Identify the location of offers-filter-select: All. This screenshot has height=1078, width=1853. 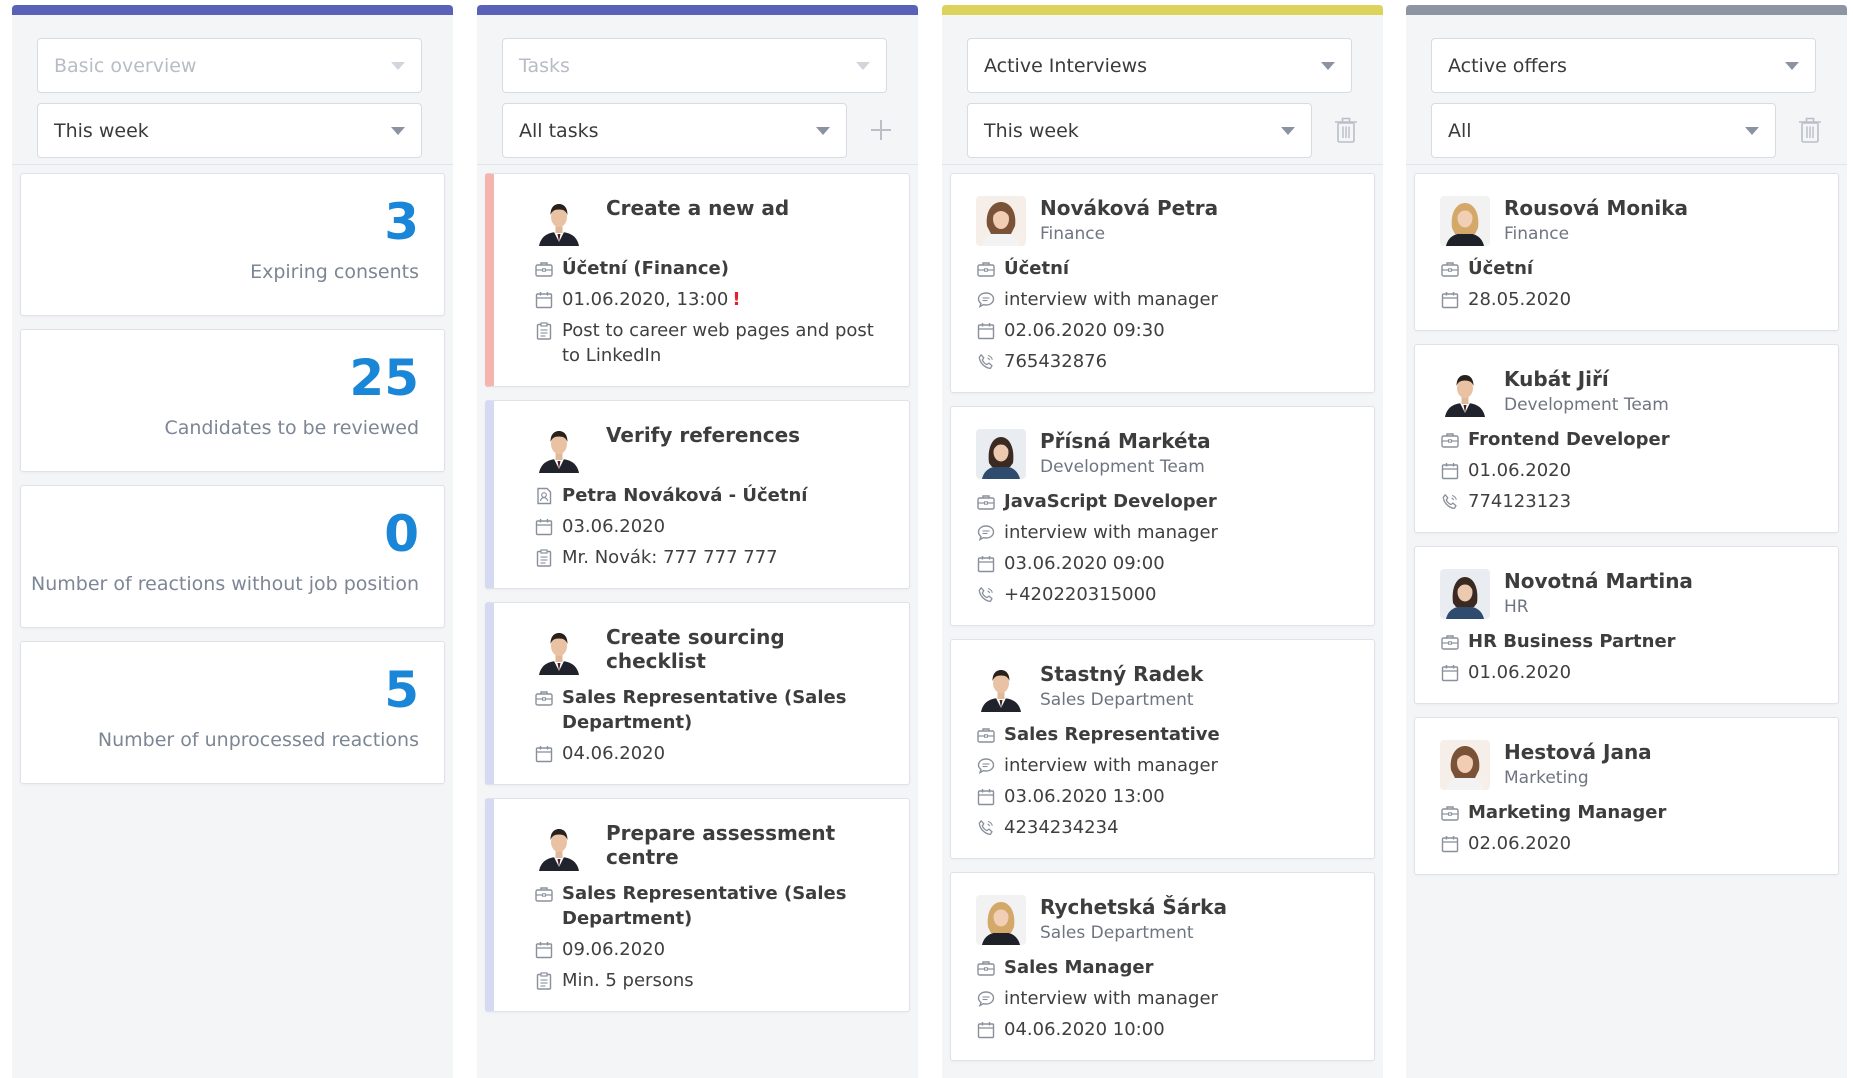
(1603, 130).